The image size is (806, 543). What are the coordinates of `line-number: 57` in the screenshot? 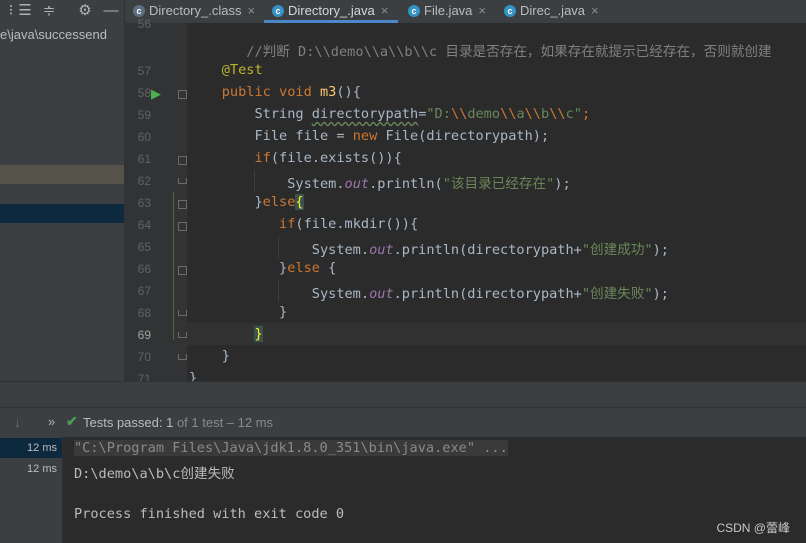 It's located at (144, 71).